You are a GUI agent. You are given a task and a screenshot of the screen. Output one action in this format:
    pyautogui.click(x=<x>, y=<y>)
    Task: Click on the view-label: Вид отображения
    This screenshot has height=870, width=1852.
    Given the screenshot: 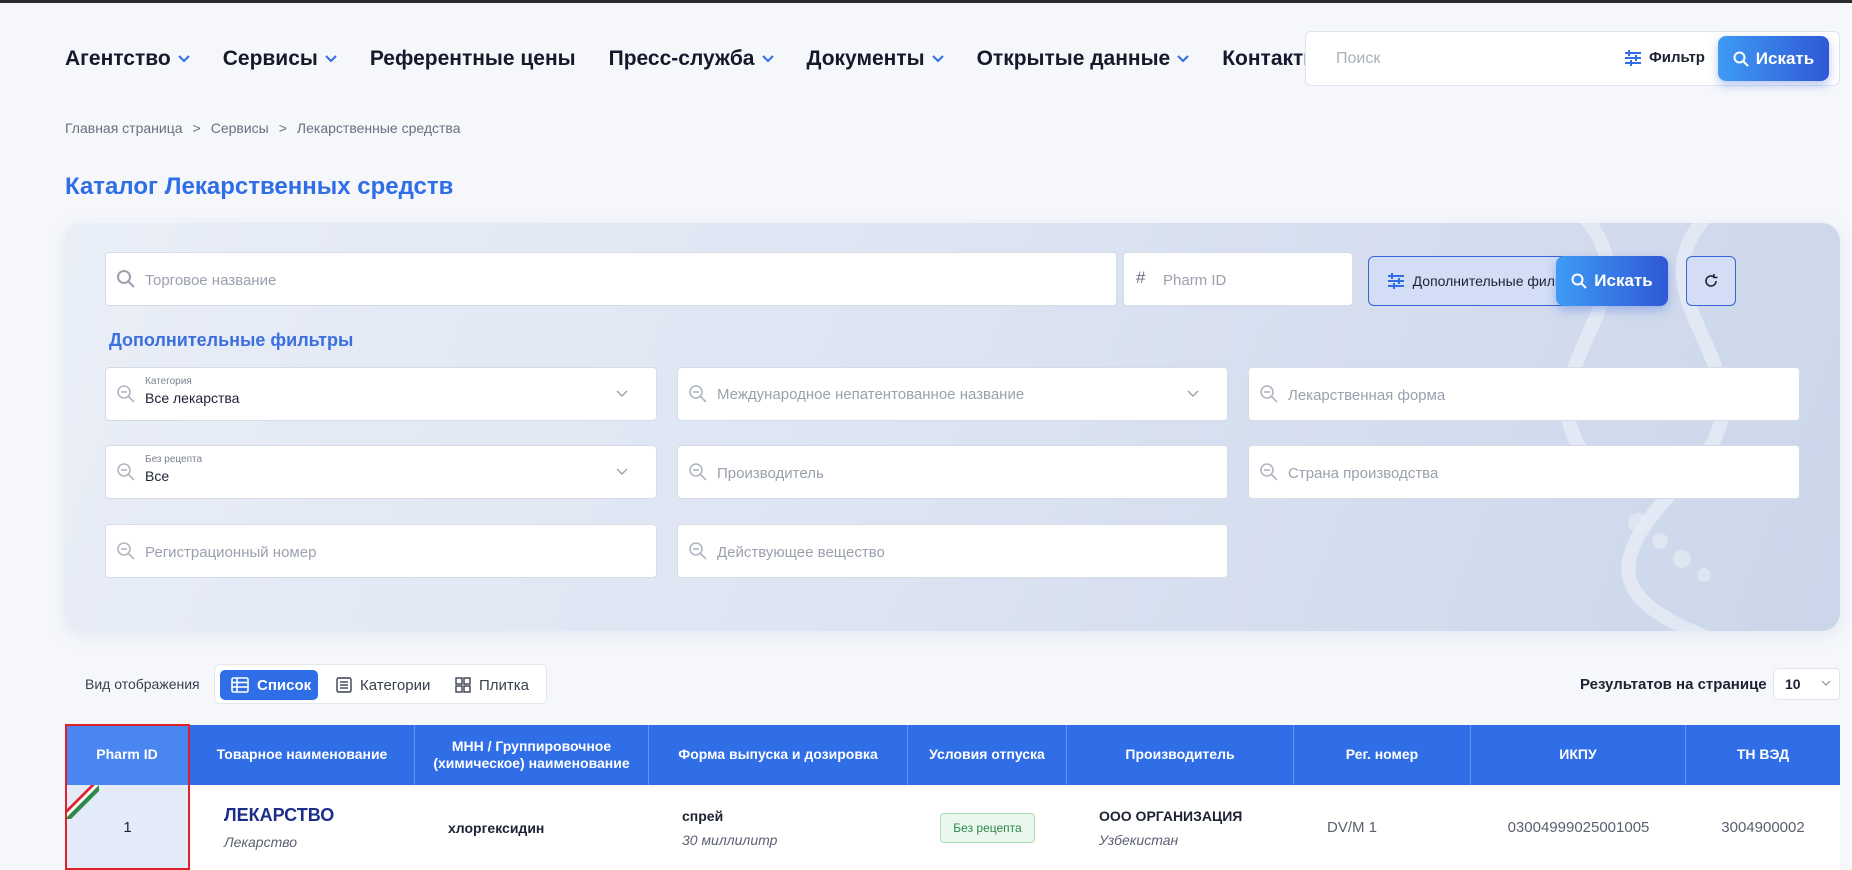 What is the action you would take?
    pyautogui.click(x=142, y=684)
    